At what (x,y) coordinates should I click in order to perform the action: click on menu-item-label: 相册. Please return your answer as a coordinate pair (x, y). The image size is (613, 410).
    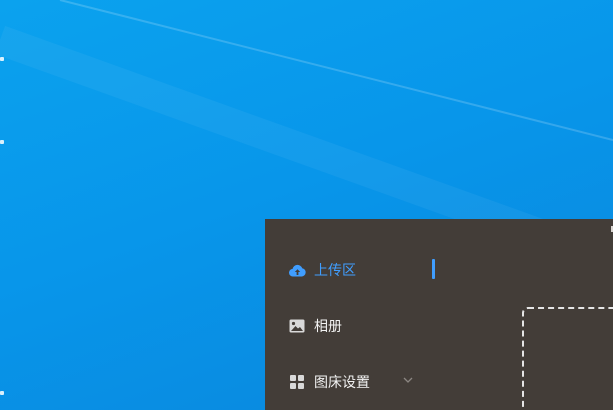
    Looking at the image, I should click on (328, 327).